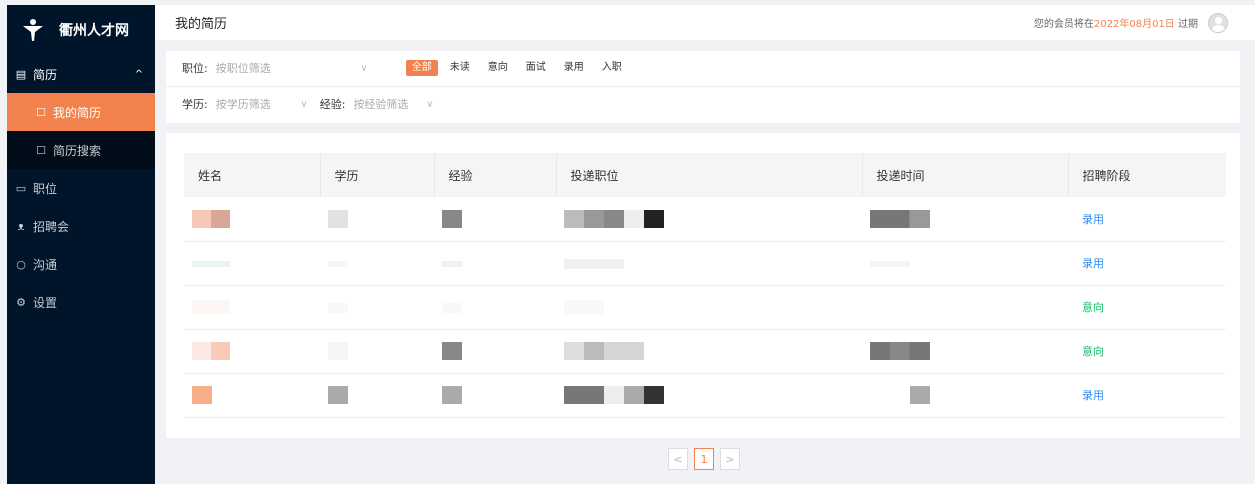 The width and height of the screenshot is (1255, 484). Describe the element at coordinates (730, 459) in the screenshot. I see `next-page-button: >` at that location.